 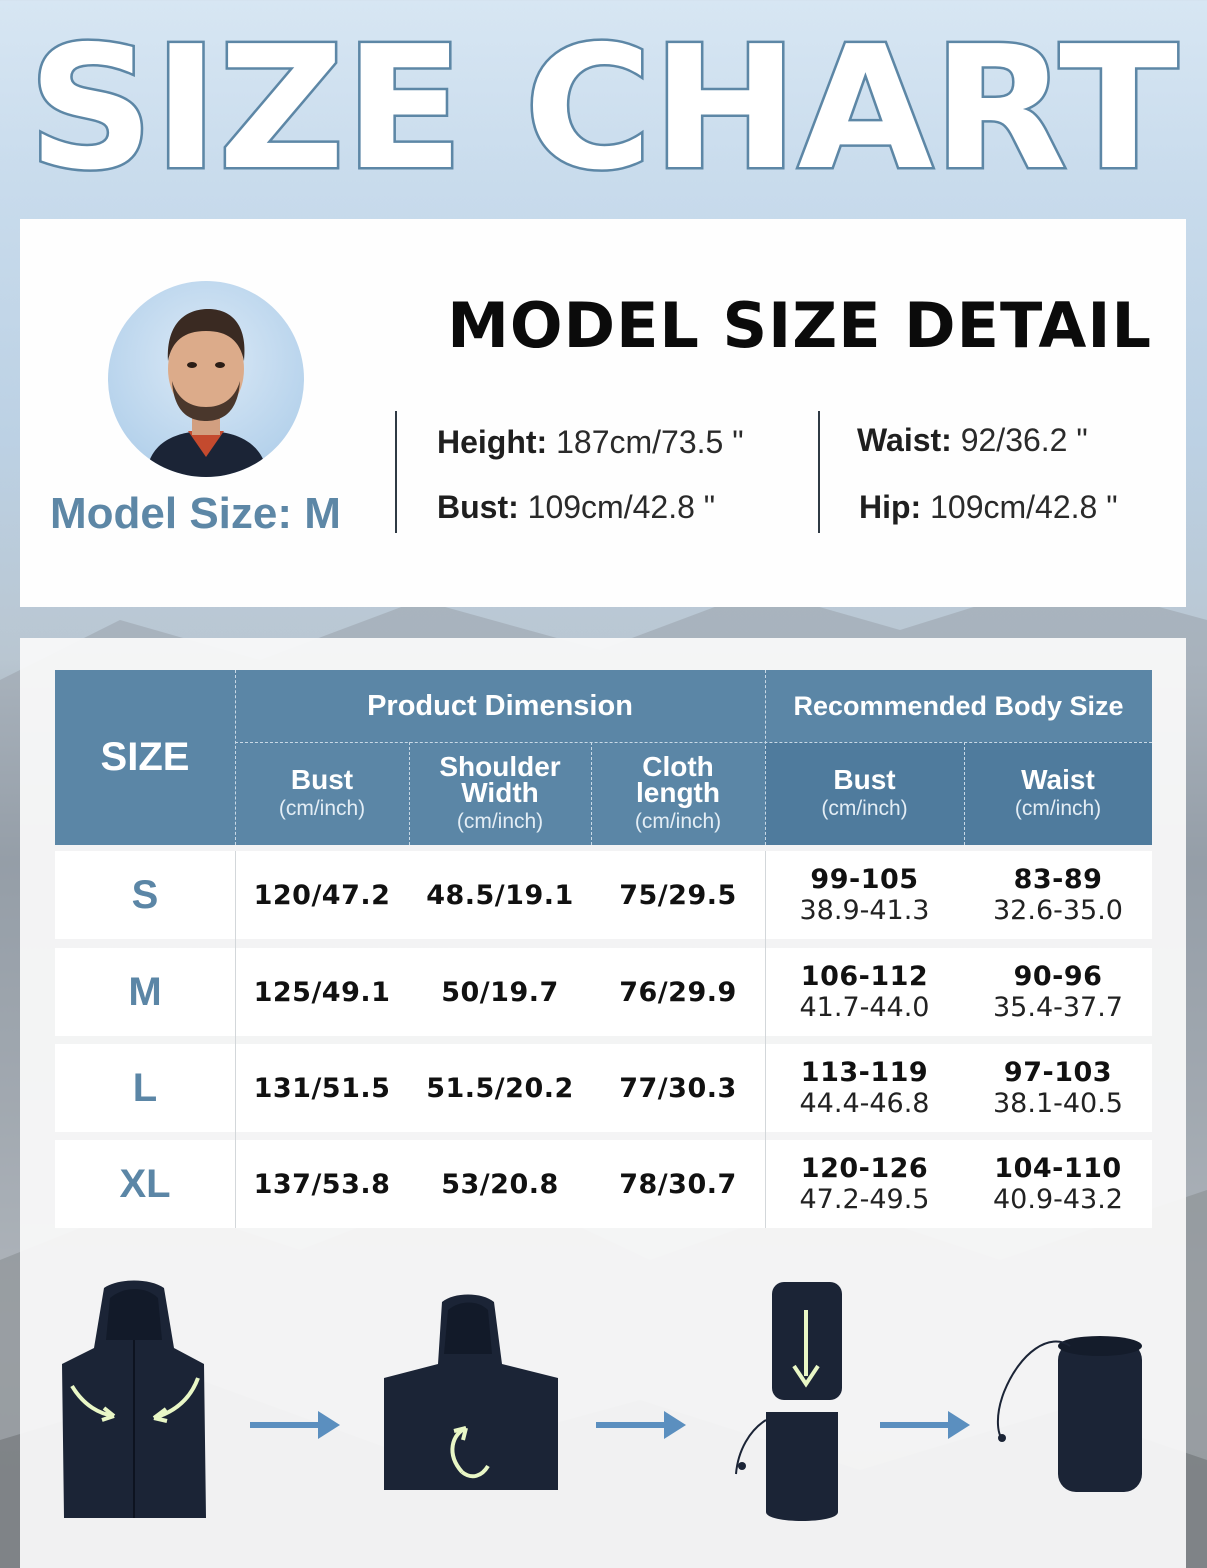 What do you see at coordinates (322, 992) in the screenshot?
I see `bust-cell: 125/49.1` at bounding box center [322, 992].